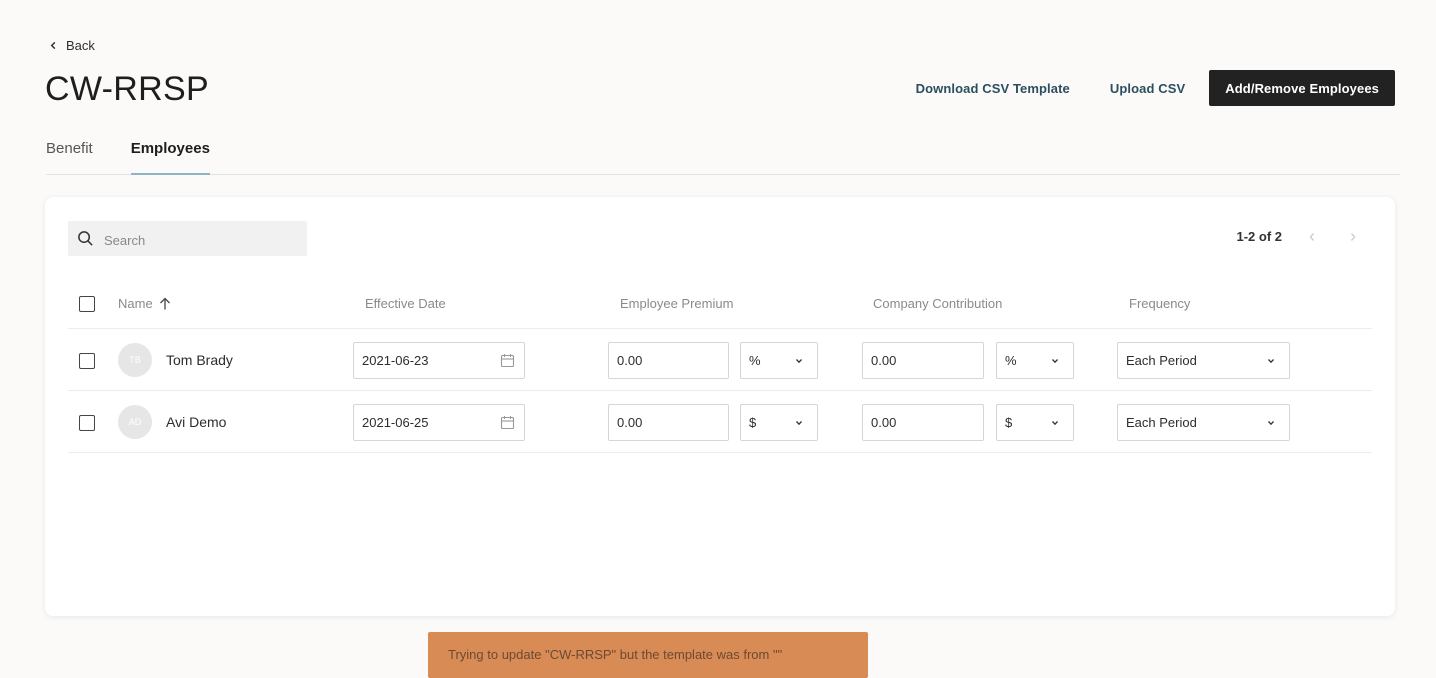 The height and width of the screenshot is (678, 1436). Describe the element at coordinates (87, 304) in the screenshot. I see `select-all-checkbox` at that location.